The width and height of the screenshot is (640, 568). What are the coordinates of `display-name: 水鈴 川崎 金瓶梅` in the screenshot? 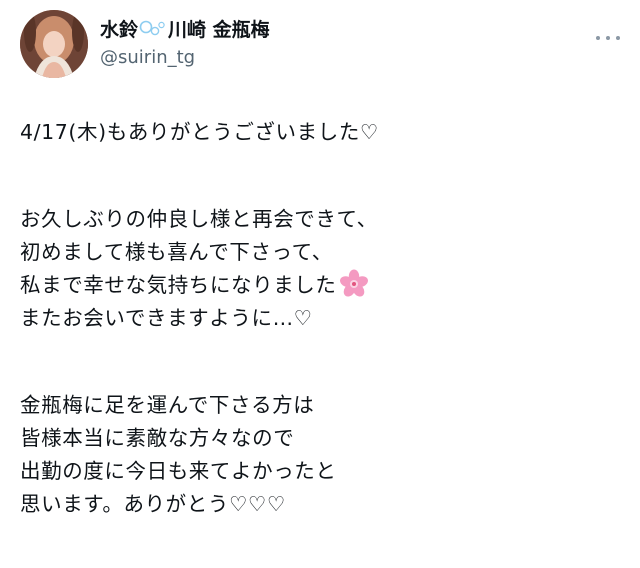 It's located at (185, 30).